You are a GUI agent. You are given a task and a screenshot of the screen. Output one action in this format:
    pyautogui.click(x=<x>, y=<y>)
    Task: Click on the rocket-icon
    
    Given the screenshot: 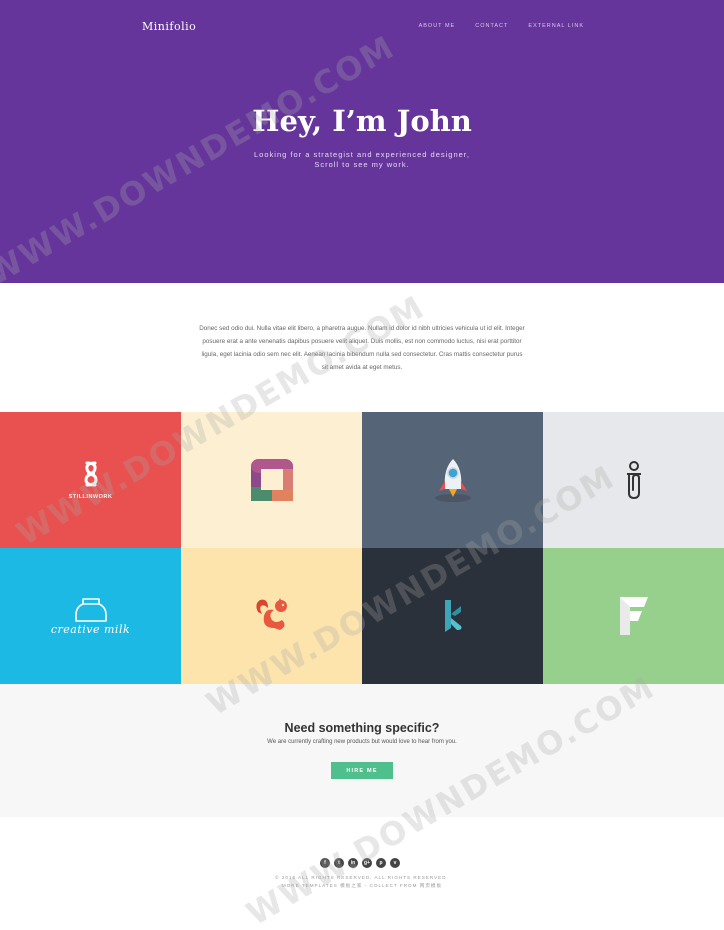 What is the action you would take?
    pyautogui.click(x=452, y=480)
    